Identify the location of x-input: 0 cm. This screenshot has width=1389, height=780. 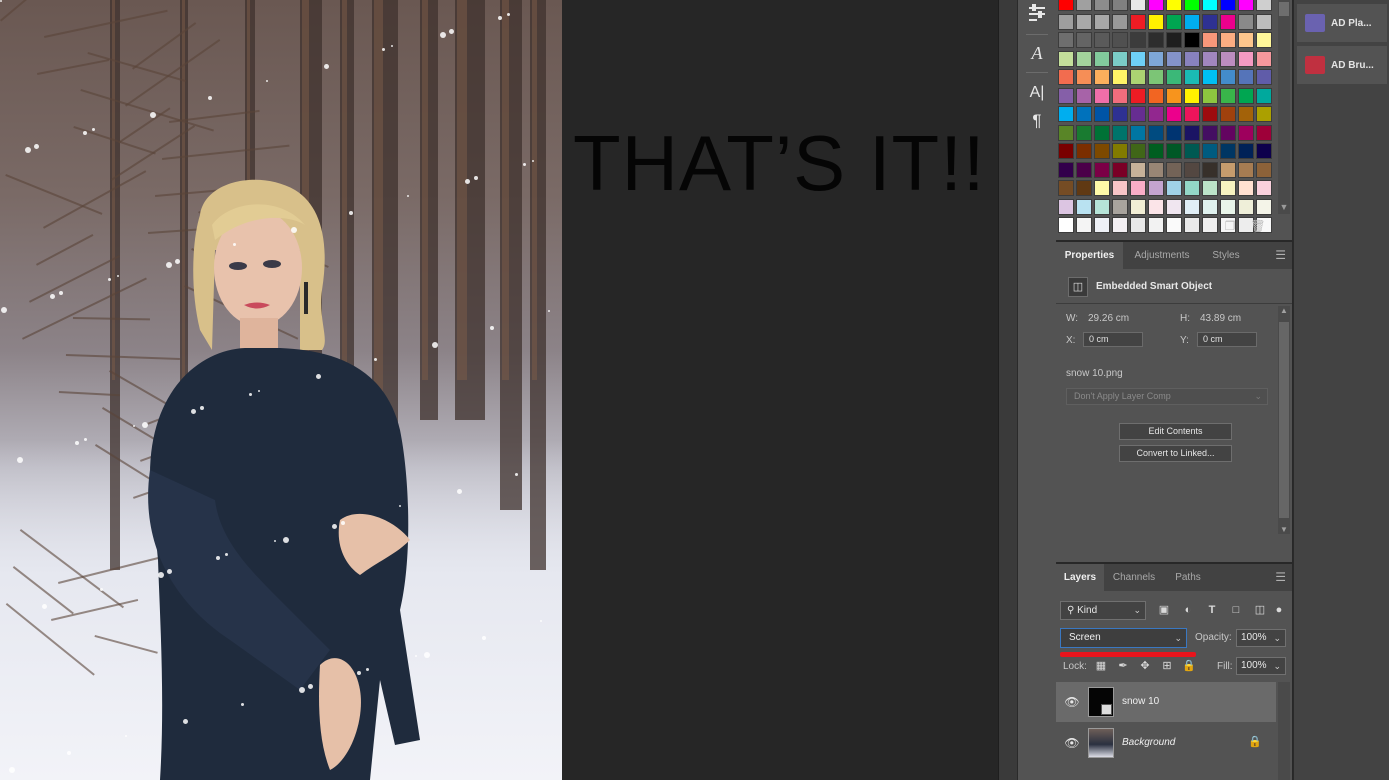
(1113, 339).